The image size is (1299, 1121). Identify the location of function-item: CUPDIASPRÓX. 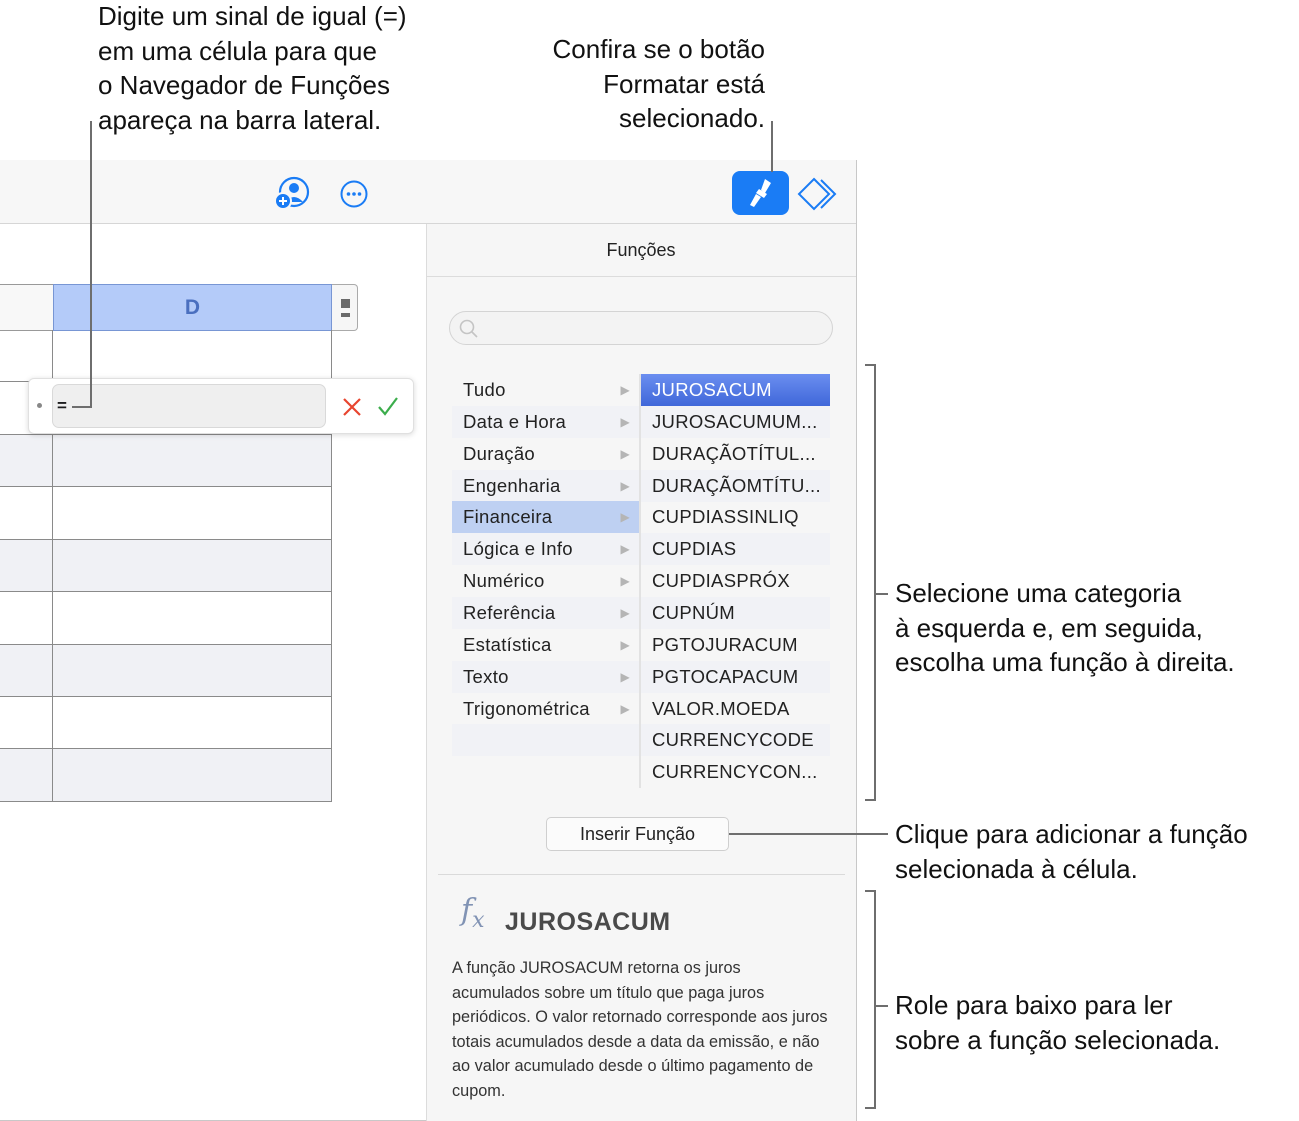
(735, 581).